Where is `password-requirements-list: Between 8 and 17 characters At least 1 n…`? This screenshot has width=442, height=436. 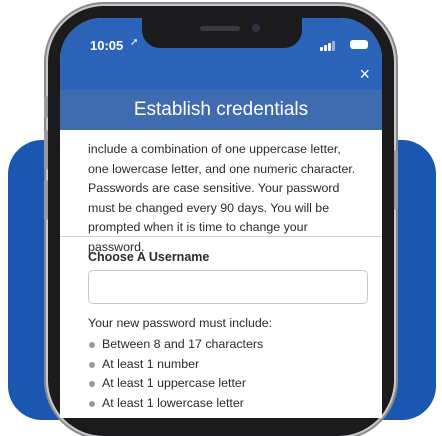 password-requirements-list: Between 8 and 17 characters At least 1 n… is located at coordinates (175, 374).